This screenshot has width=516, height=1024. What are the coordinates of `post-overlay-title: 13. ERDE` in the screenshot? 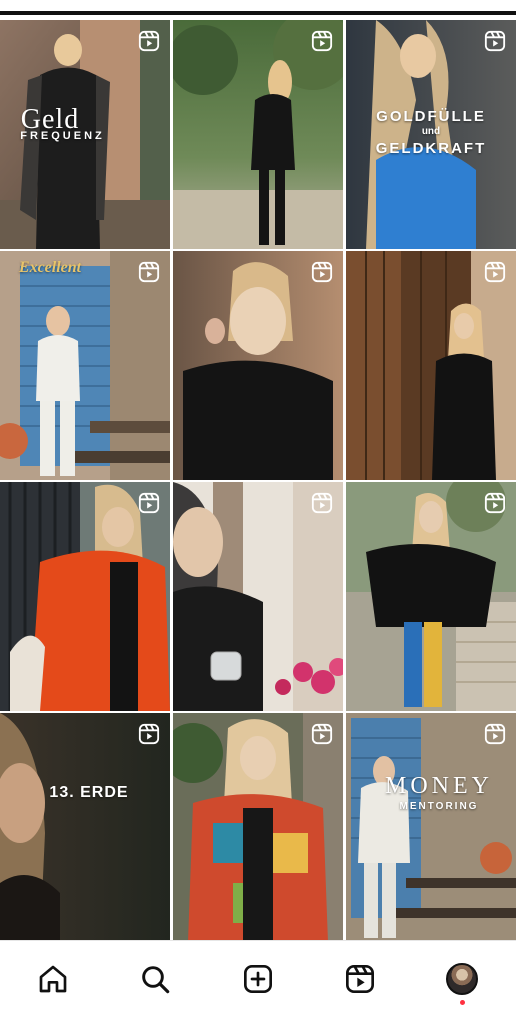 It's located at (89, 792).